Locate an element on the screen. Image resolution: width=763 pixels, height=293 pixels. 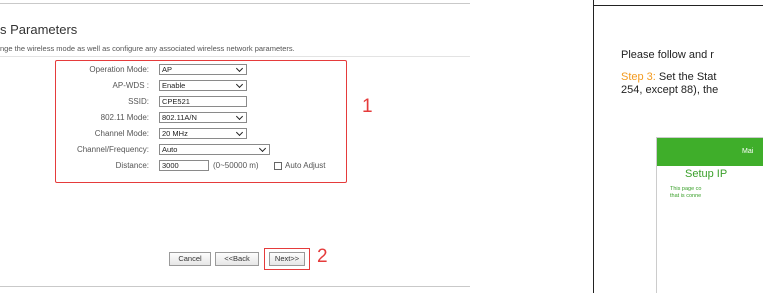
mini-description-line-2: that is conne is located at coordinates (686, 196).